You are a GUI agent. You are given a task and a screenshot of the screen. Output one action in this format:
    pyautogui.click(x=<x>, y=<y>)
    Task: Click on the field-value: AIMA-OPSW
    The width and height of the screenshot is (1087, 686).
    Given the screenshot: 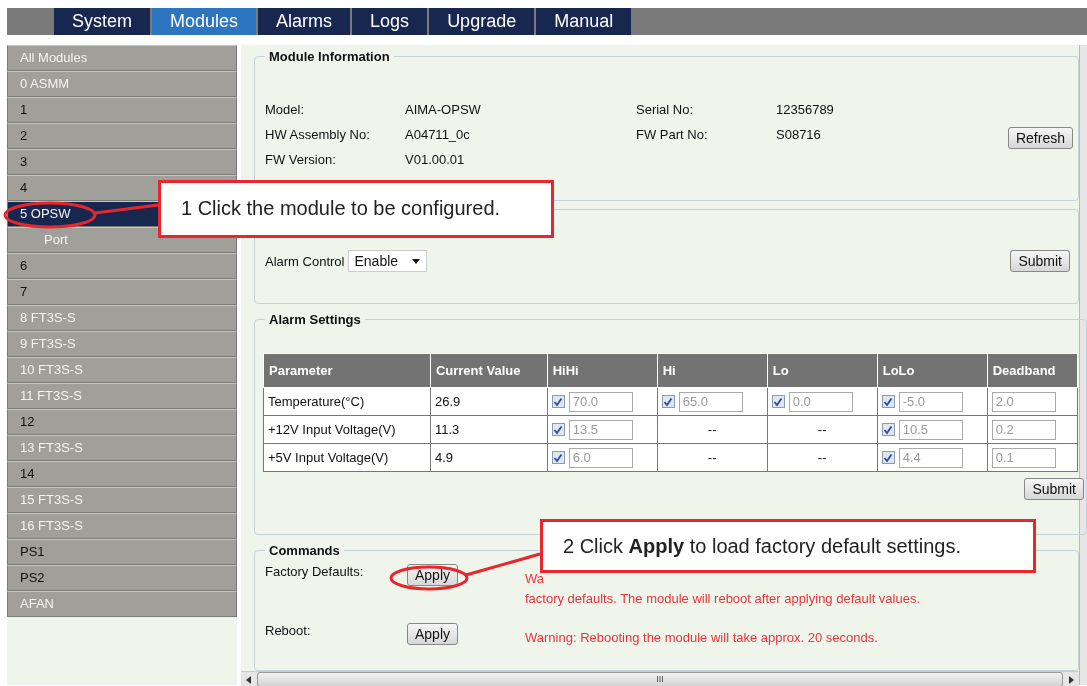 What is the action you would take?
    pyautogui.click(x=443, y=109)
    